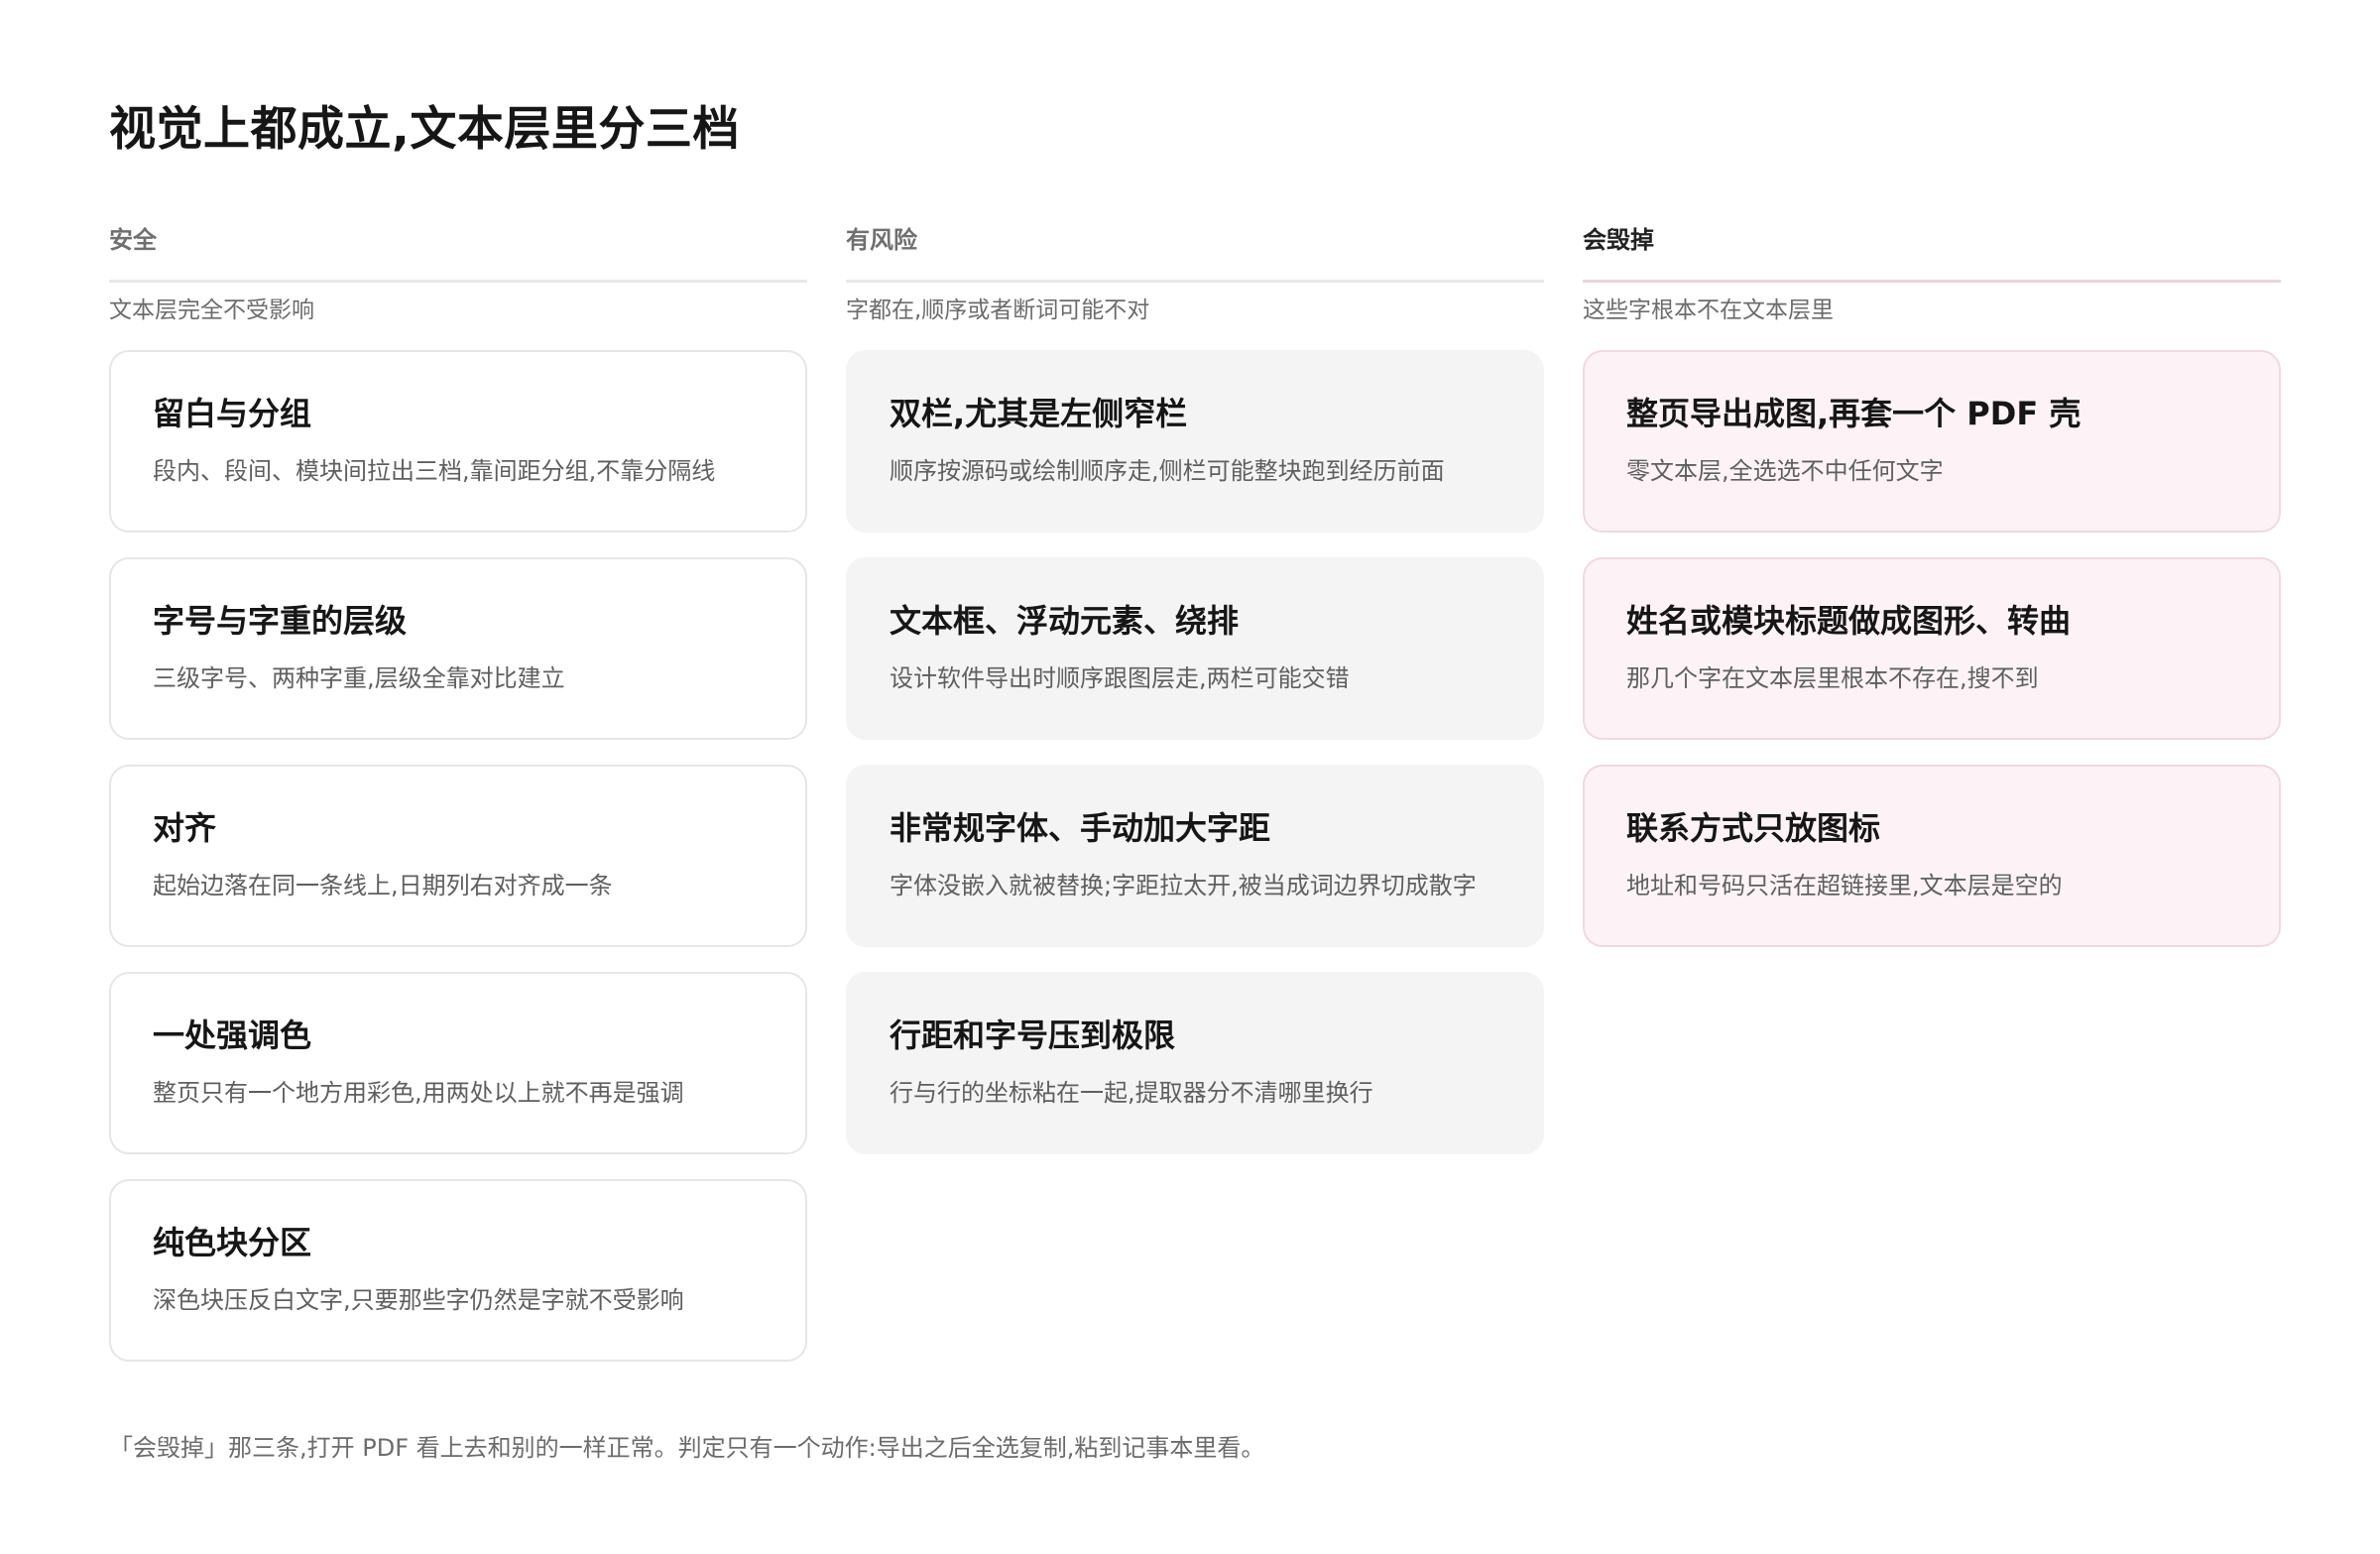  I want to click on card: 文本框、浮动元素、绕排 设计软件导出时顺序跟图层走,两栏可能交错, so click(1195, 648).